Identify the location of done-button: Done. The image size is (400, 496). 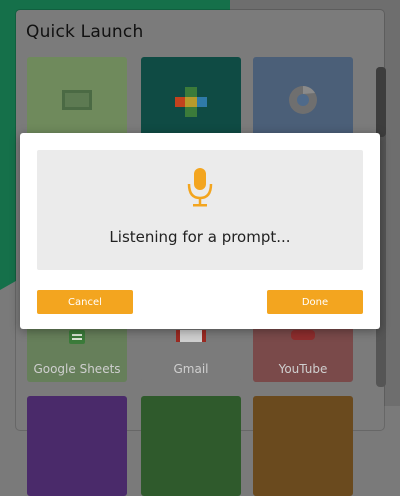
(315, 302).